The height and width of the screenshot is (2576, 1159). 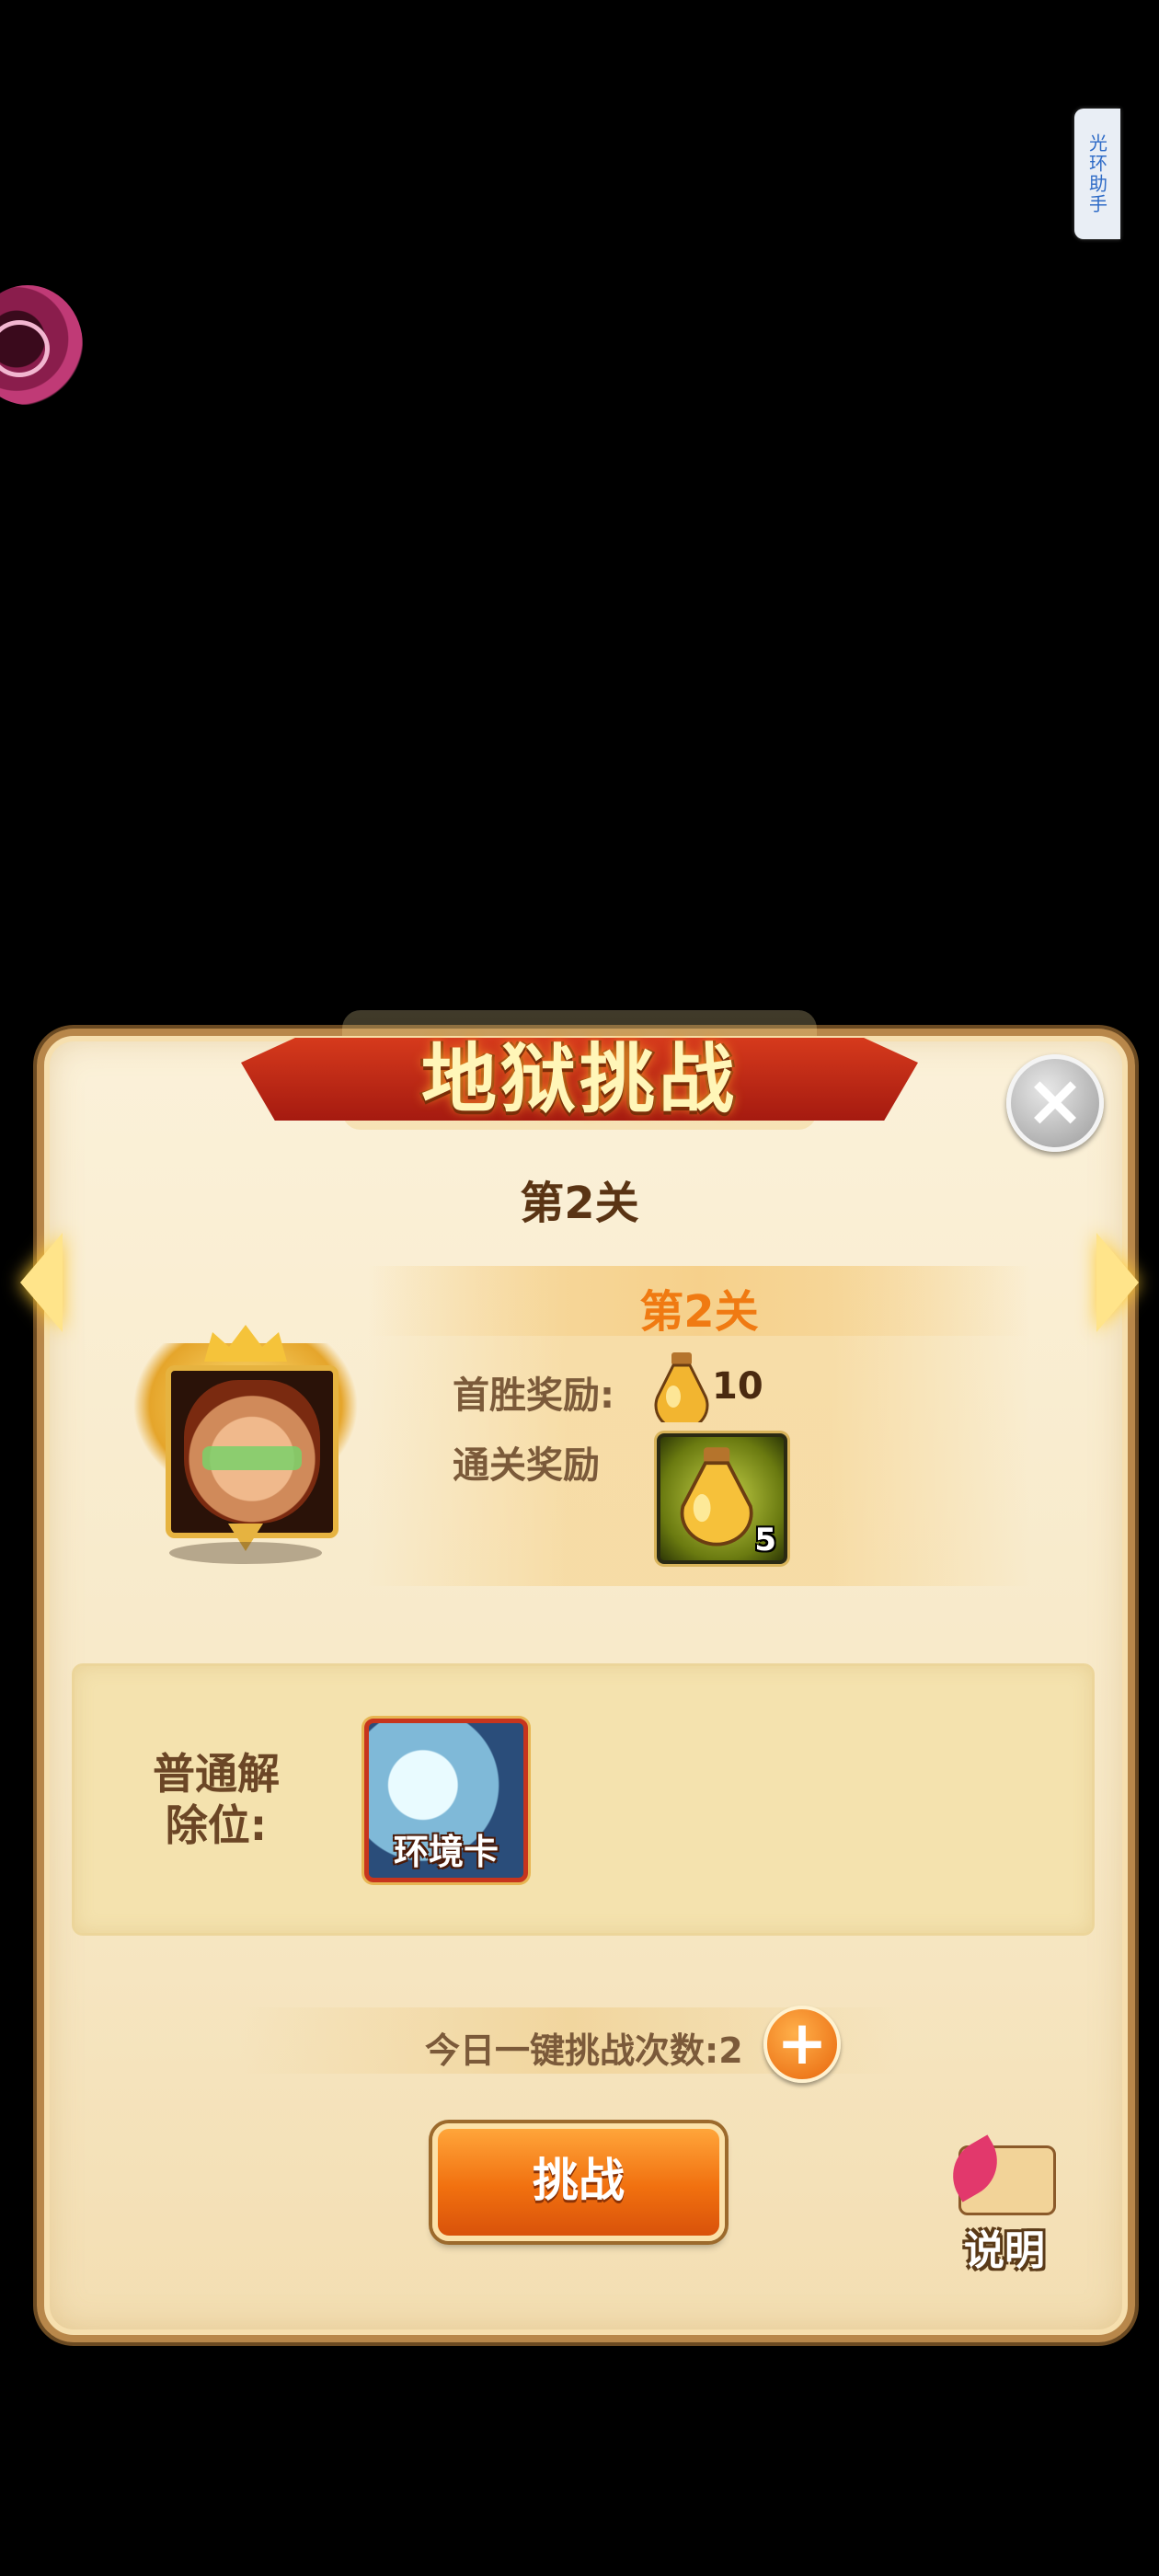 I want to click on prev-level-arrow-icon, so click(x=41, y=1282).